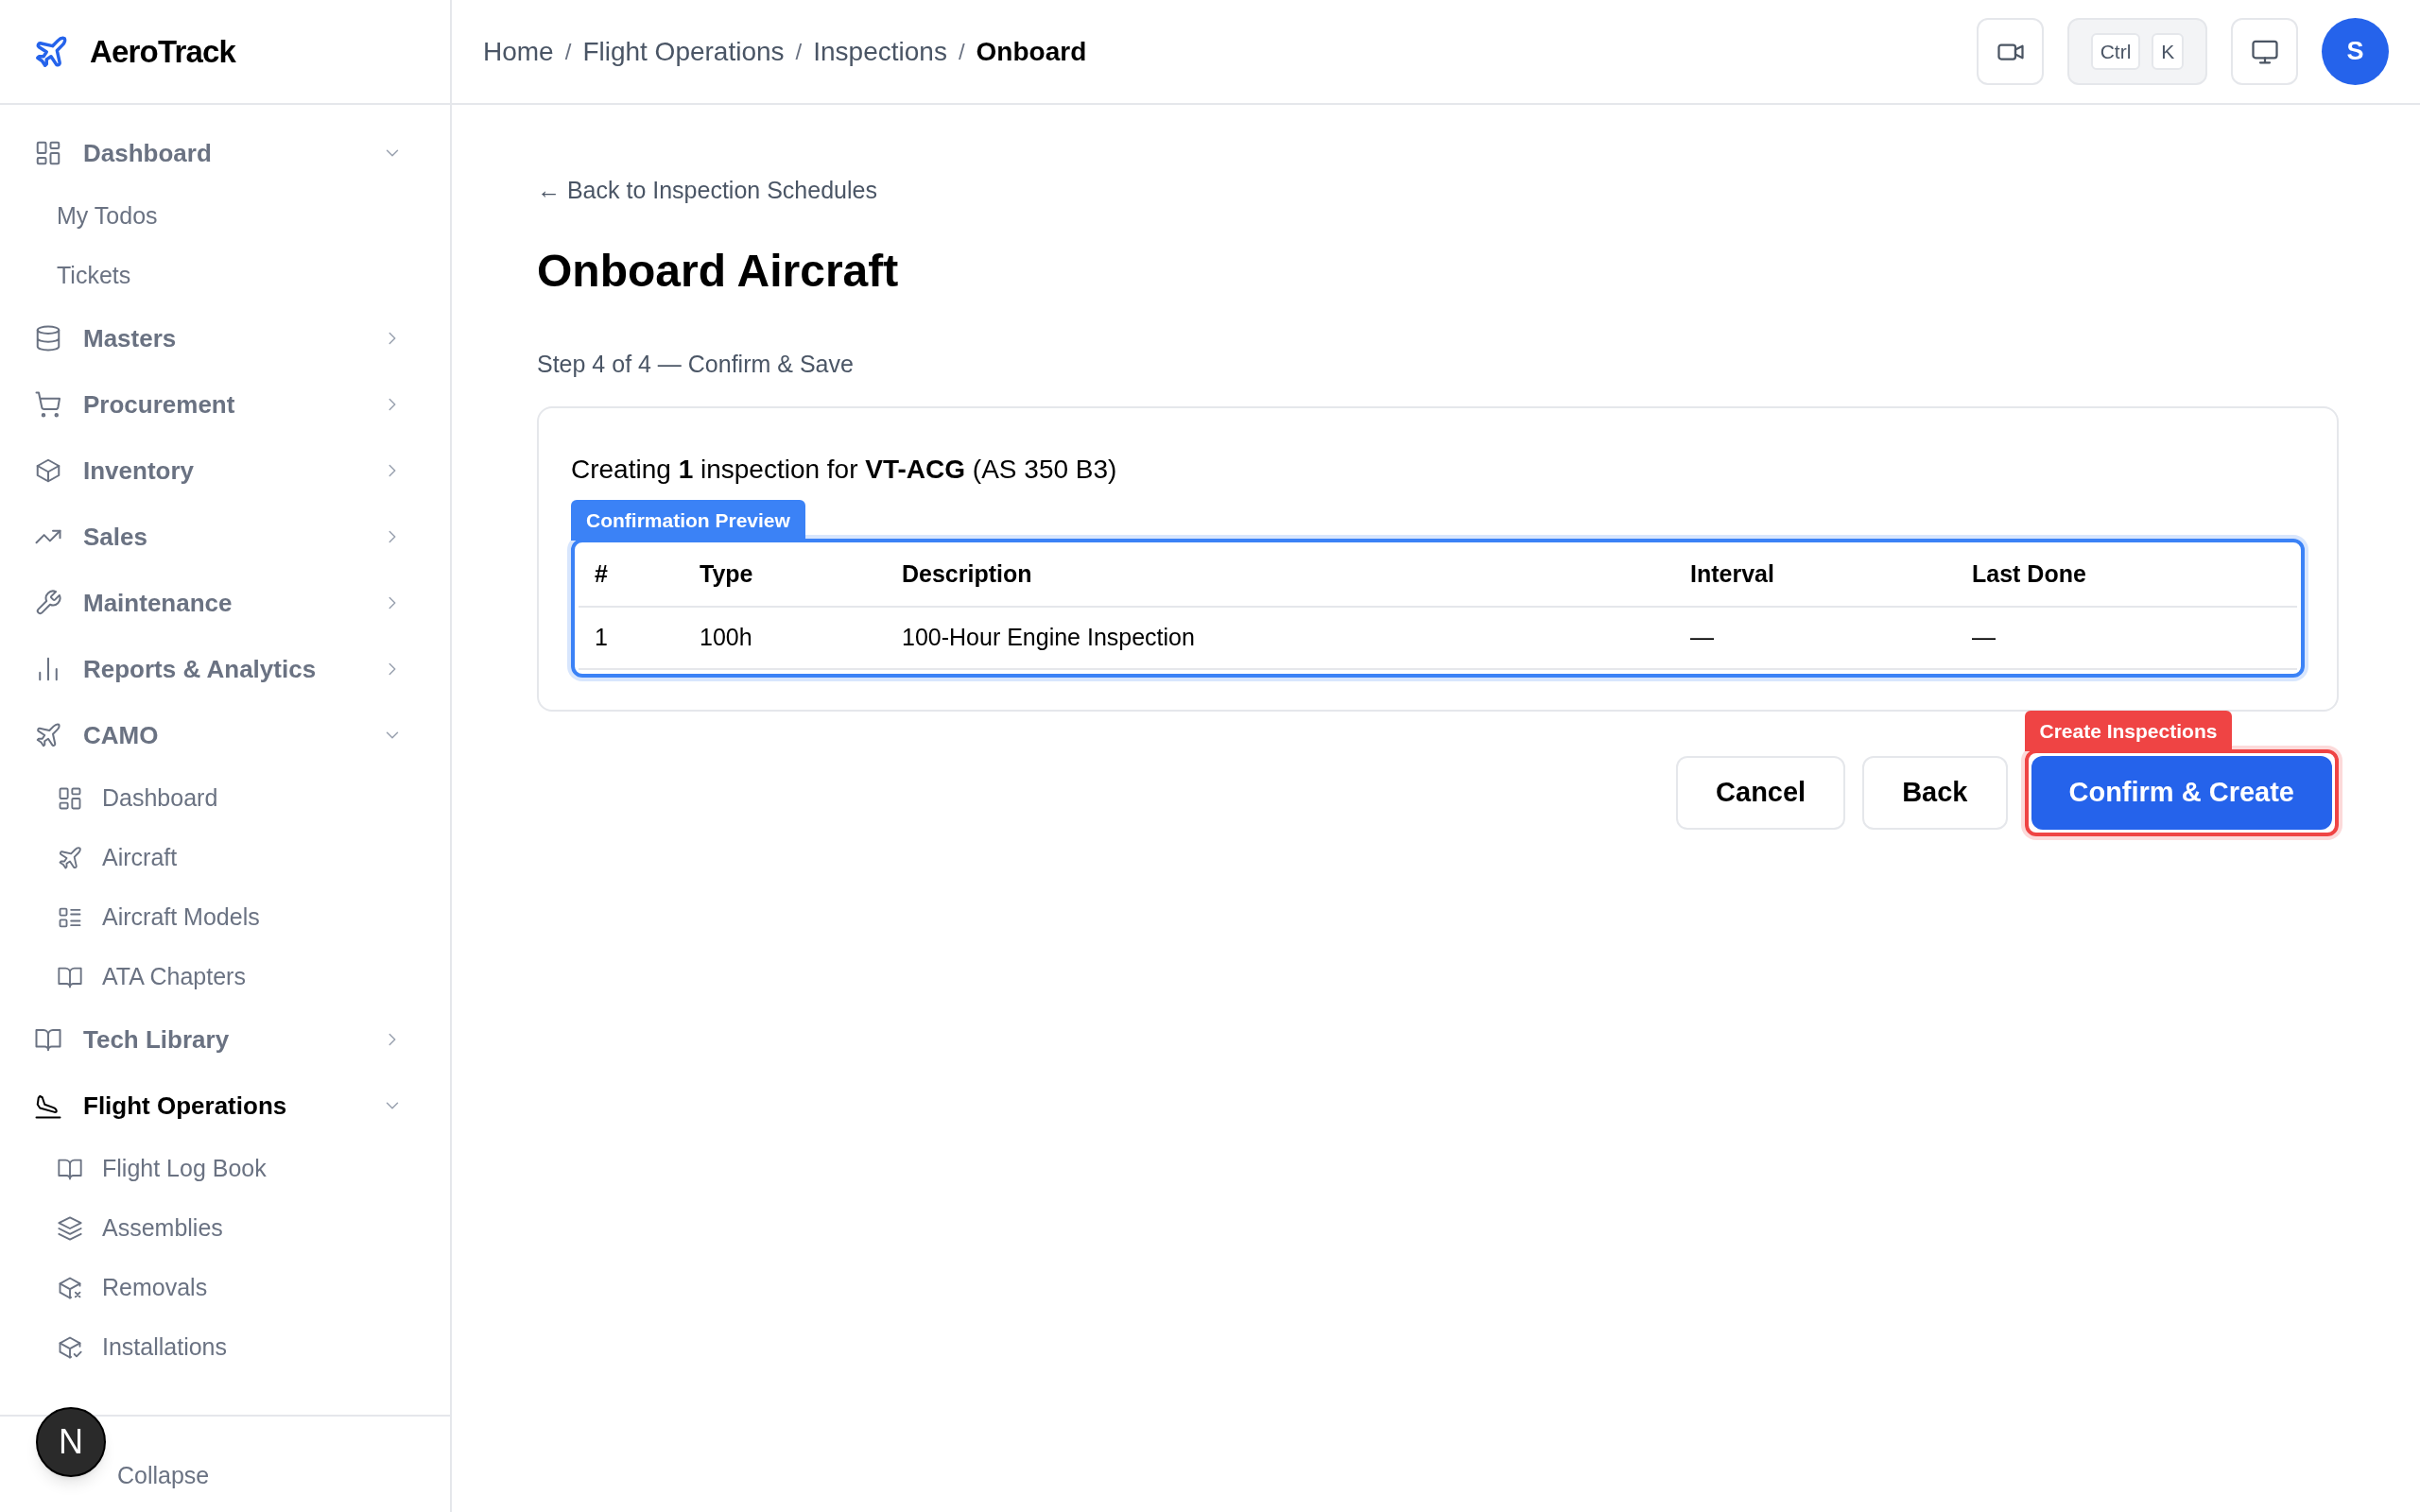 This screenshot has height=1512, width=2420. I want to click on user-avatar: S, so click(2355, 51).